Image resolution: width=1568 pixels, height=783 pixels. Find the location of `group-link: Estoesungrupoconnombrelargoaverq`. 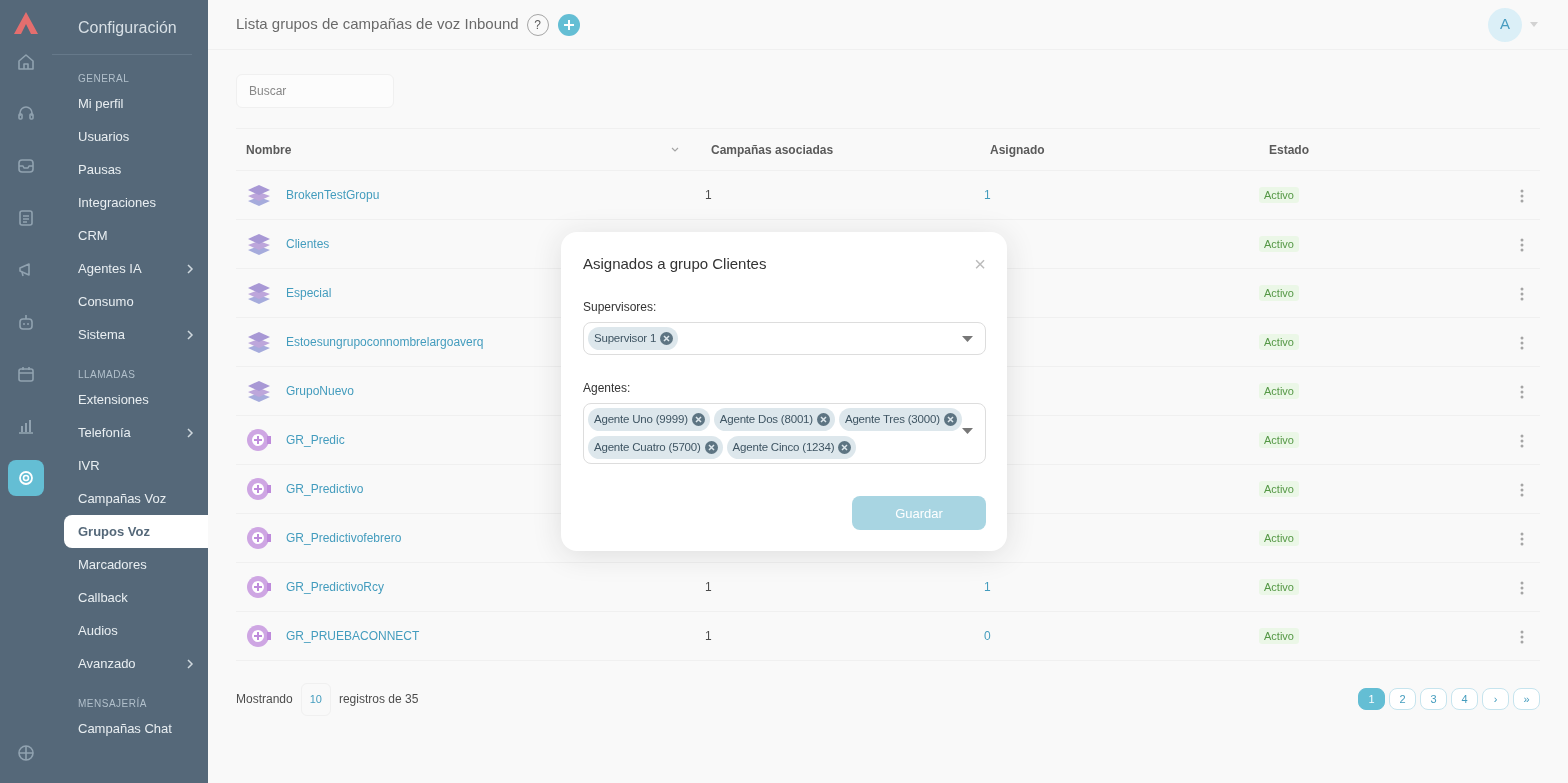

group-link: Estoesungrupoconnombrelargoaverq is located at coordinates (385, 342).